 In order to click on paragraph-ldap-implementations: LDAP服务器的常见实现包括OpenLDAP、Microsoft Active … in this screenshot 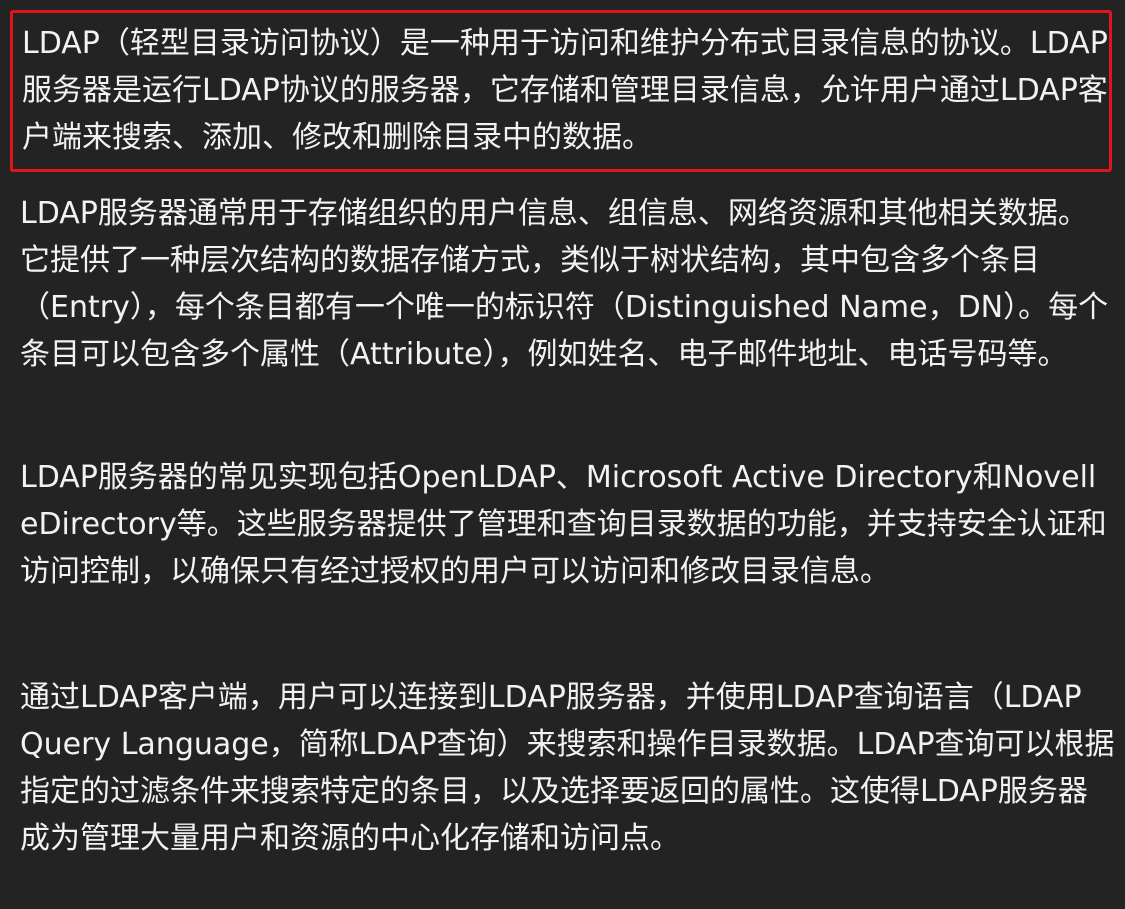, I will do `click(563, 524)`.